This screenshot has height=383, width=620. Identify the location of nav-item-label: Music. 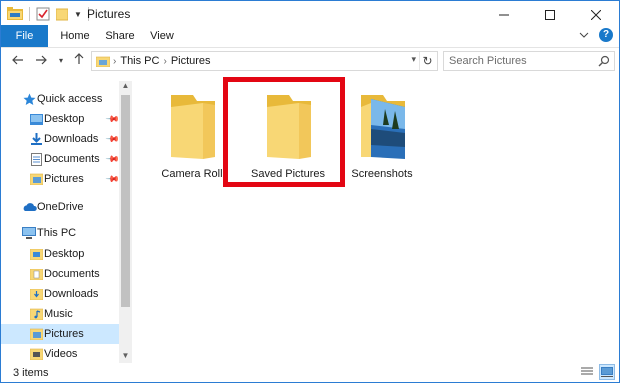
(58, 314).